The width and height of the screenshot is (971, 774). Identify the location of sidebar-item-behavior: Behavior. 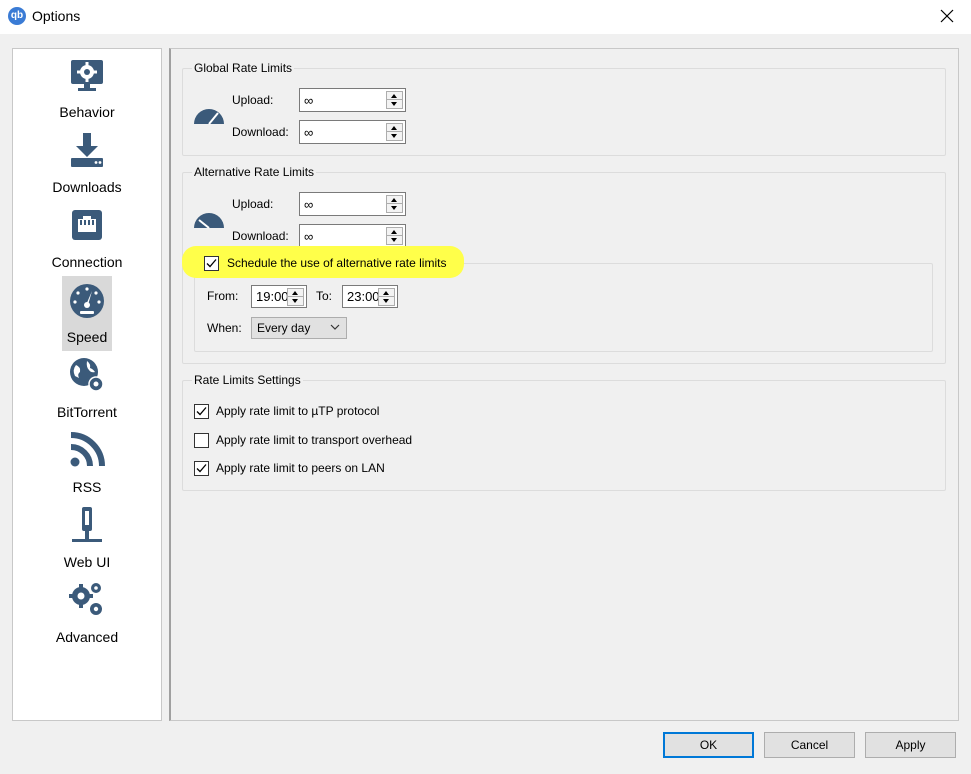
(87, 88).